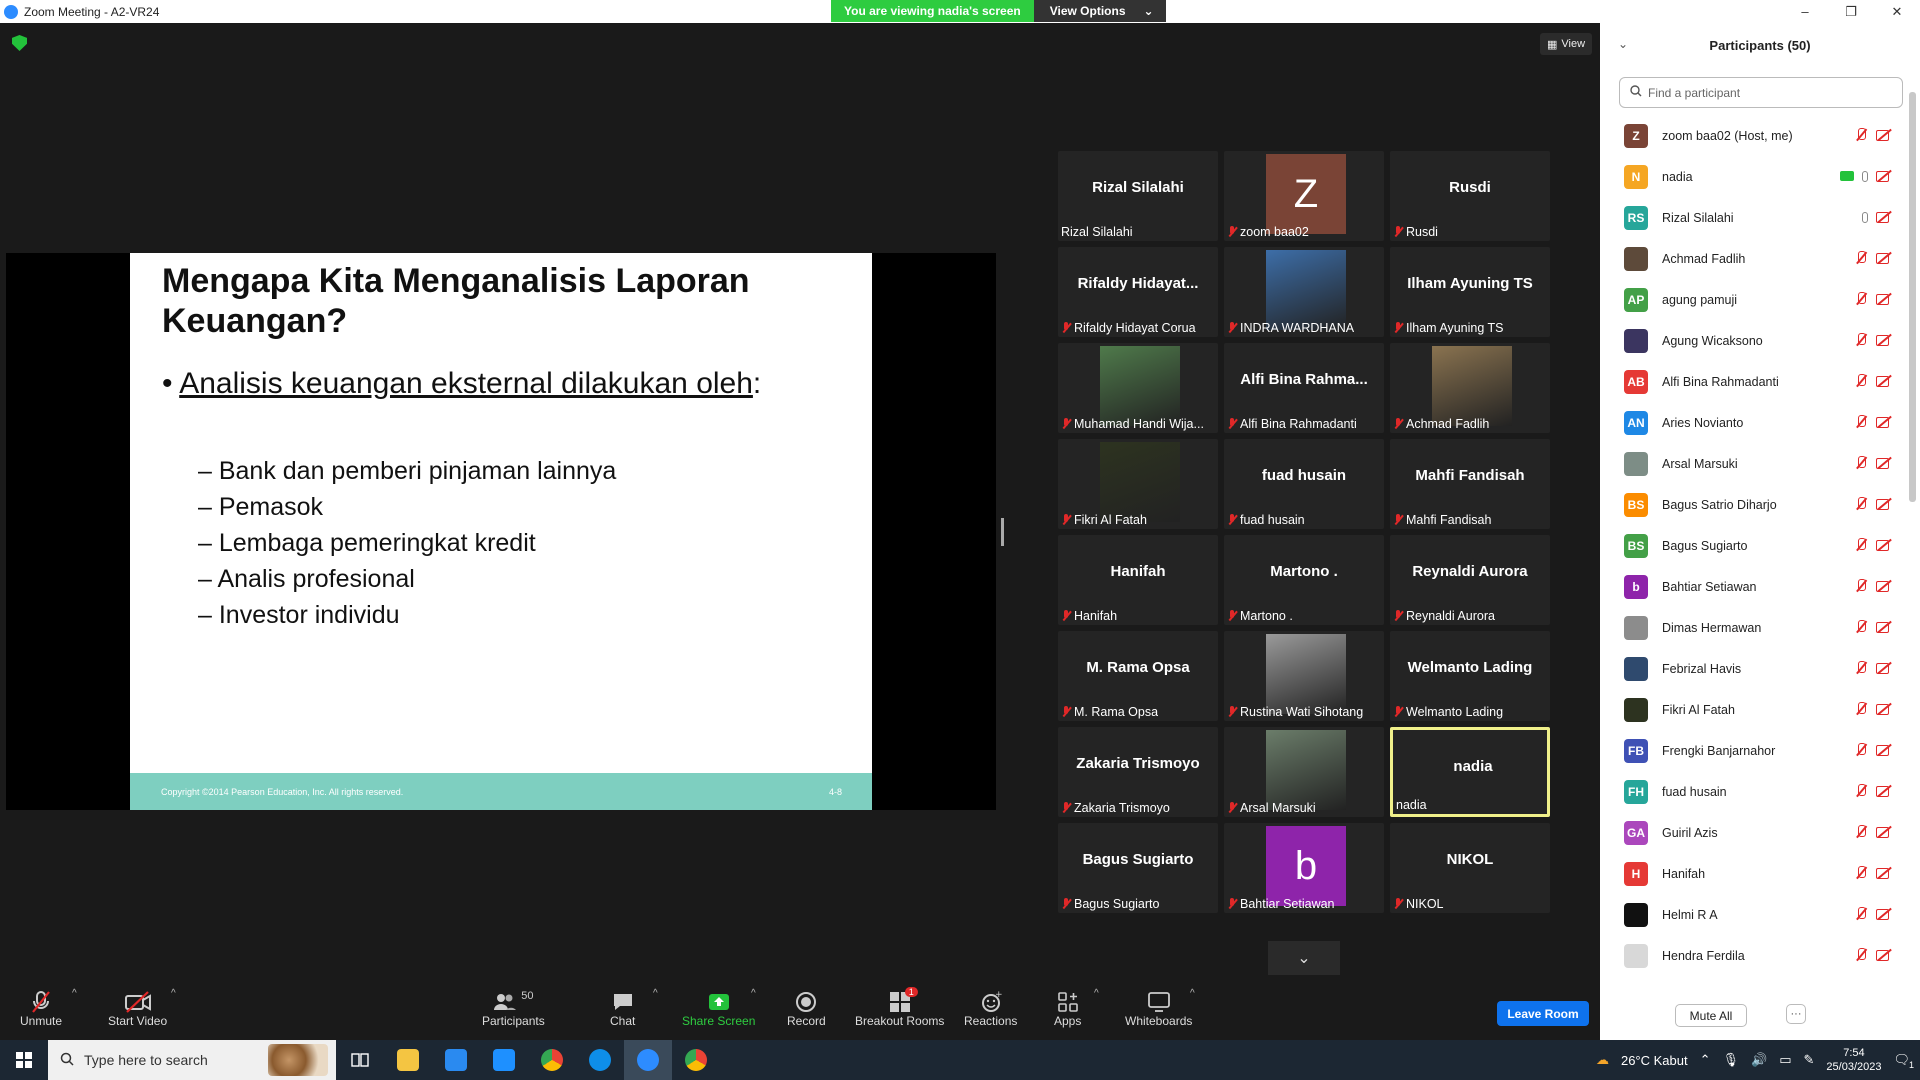  I want to click on breakout-rooms-button: 1 Breakout Rooms, so click(899, 1007).